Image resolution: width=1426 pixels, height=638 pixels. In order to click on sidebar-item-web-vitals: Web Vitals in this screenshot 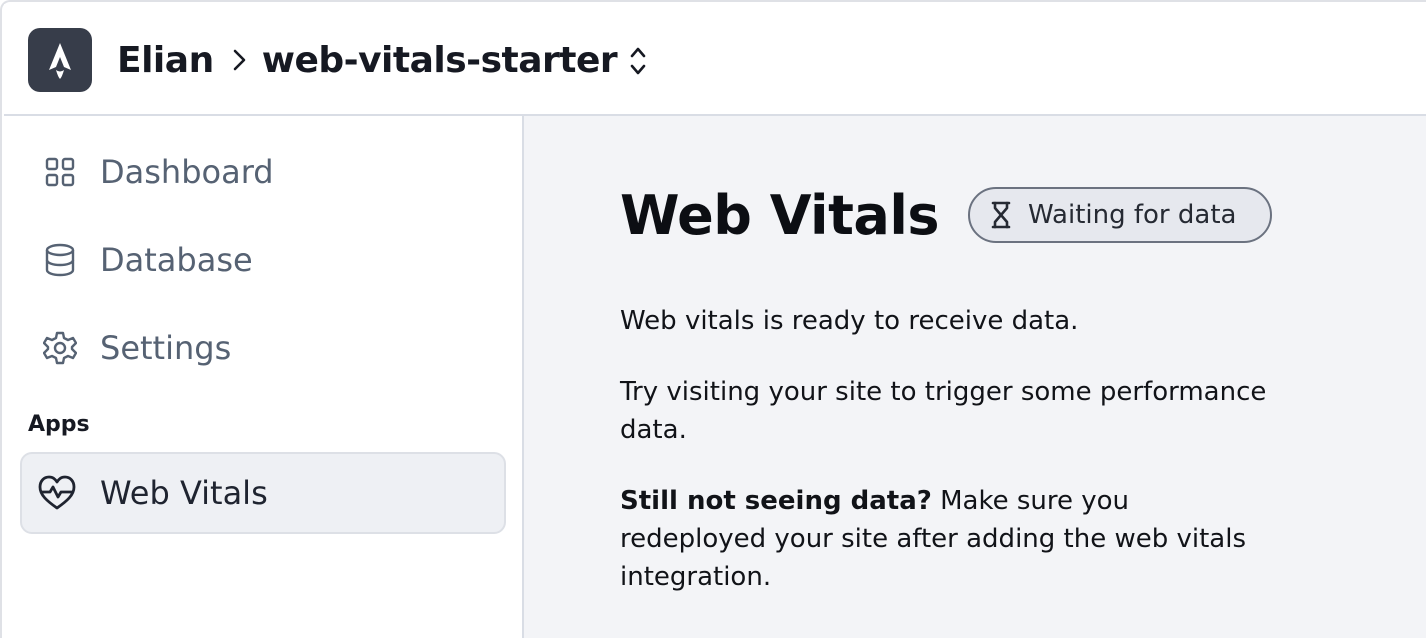, I will do `click(263, 493)`.